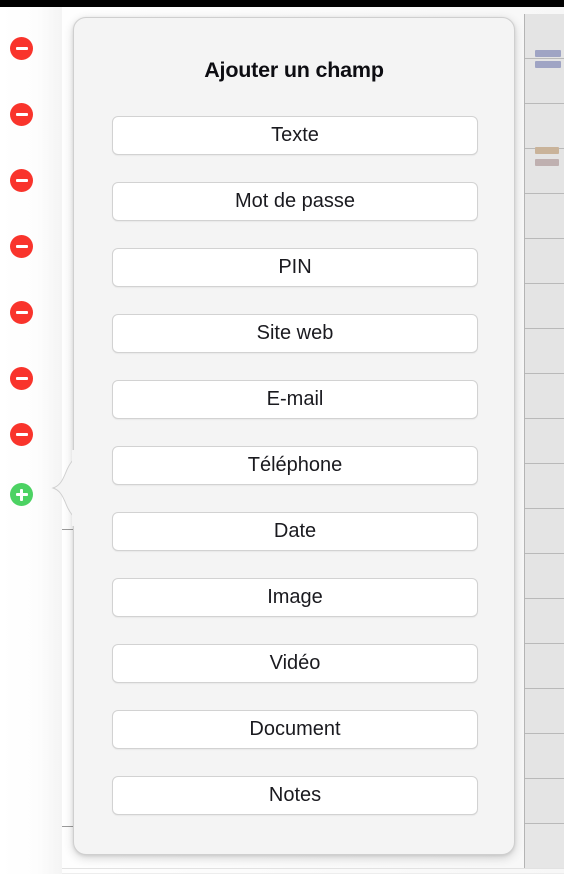 The width and height of the screenshot is (564, 874). I want to click on field-type-date: Date, so click(295, 531).